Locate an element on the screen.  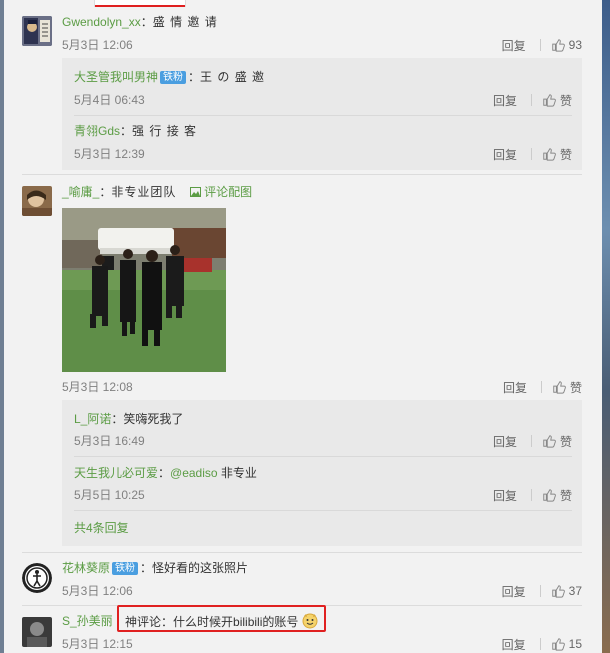
background-right-edge is located at coordinates (606, 326).